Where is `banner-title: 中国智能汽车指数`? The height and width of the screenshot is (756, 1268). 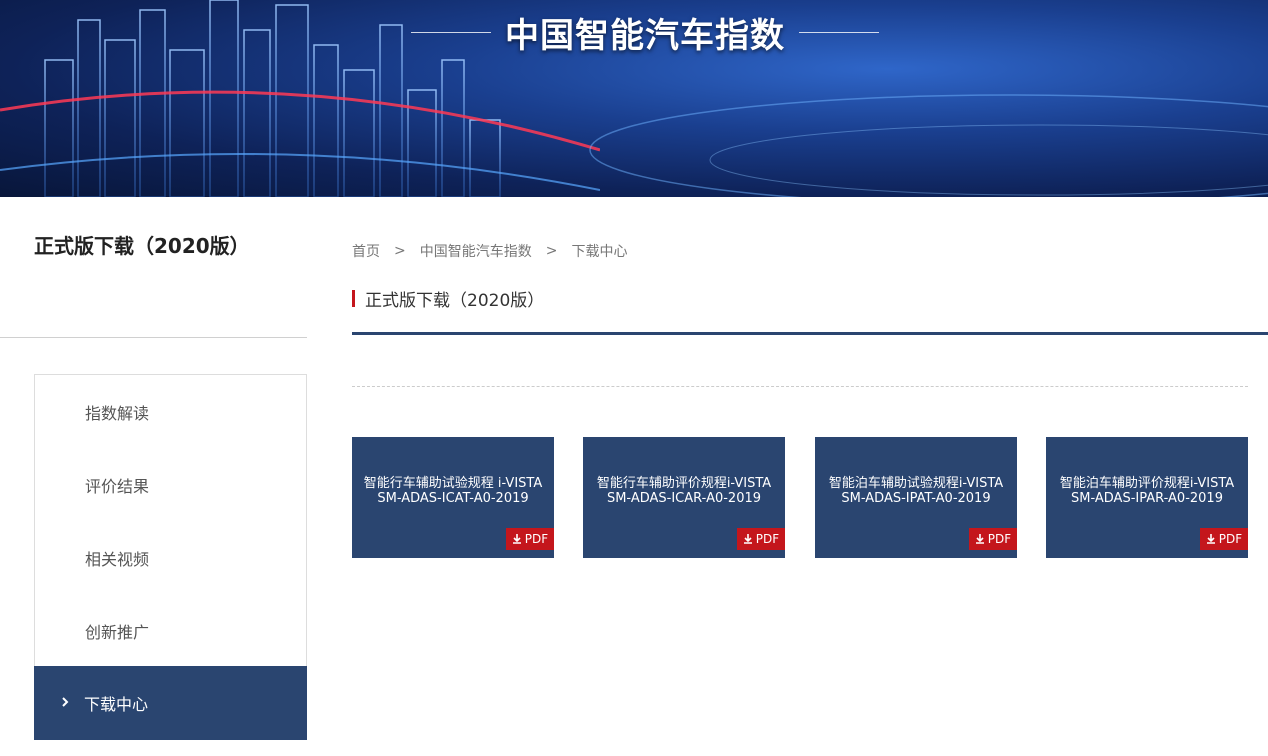
banner-title: 中国智能汽车指数 is located at coordinates (645, 35).